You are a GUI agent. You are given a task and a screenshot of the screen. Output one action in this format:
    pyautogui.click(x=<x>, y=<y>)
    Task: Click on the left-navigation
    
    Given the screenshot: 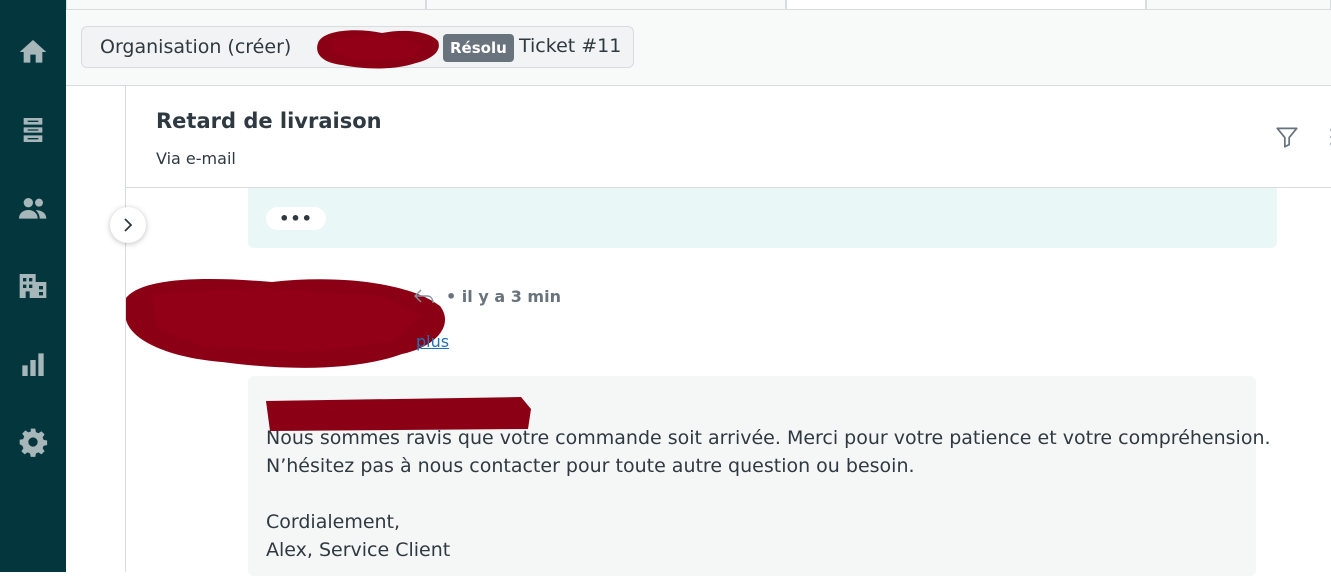 What is the action you would take?
    pyautogui.click(x=33, y=286)
    